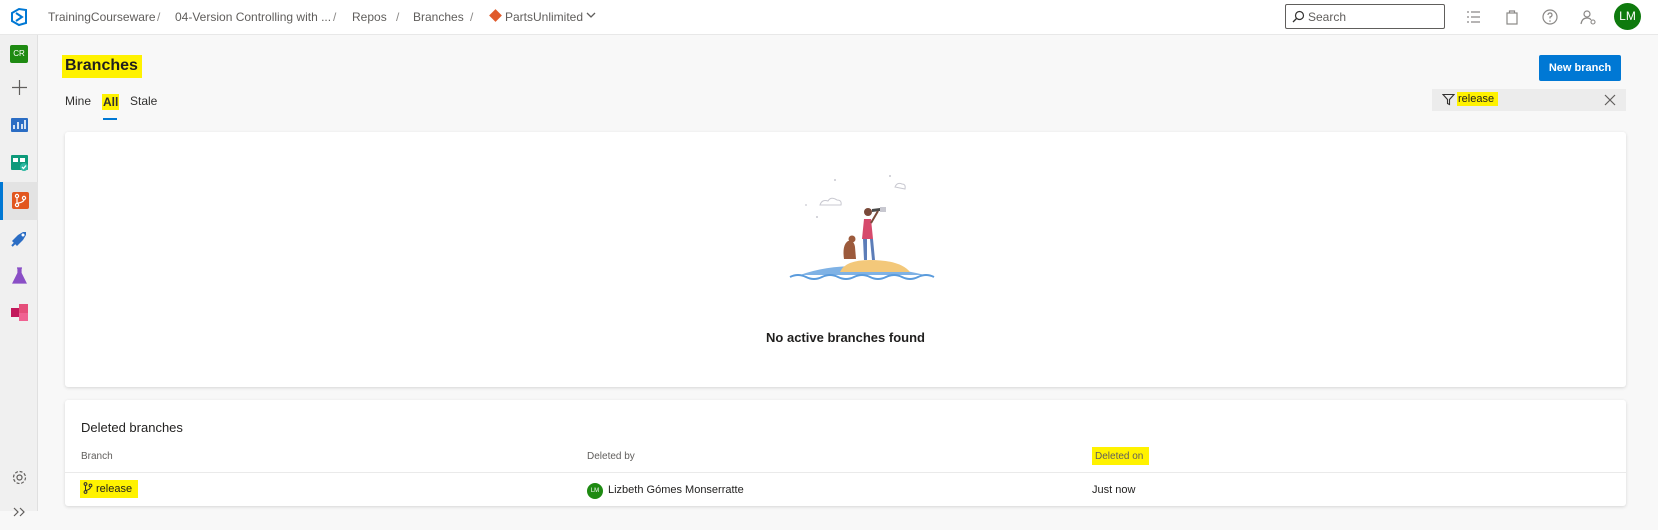  Describe the element at coordinates (114, 489) in the screenshot. I see `branch-name: release` at that location.